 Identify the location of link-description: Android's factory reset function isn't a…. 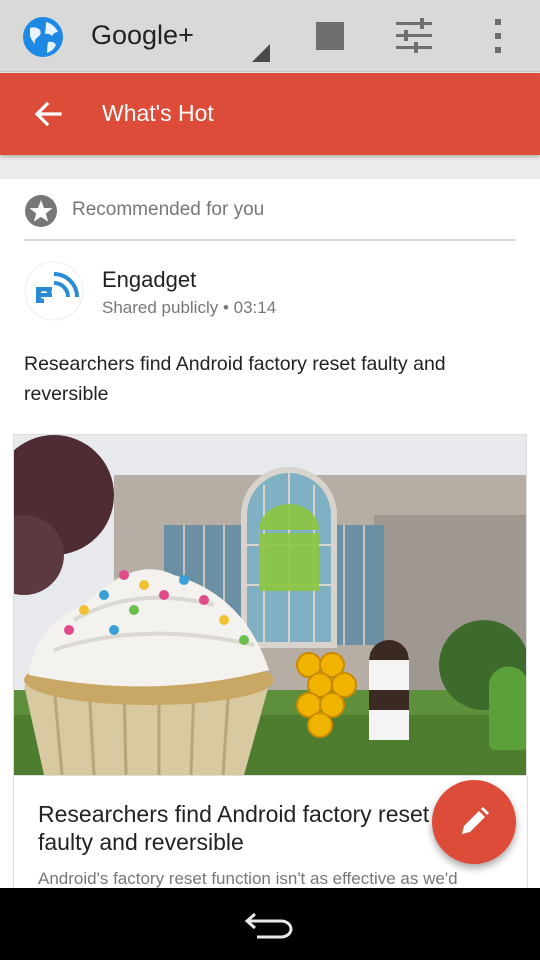
(248, 878).